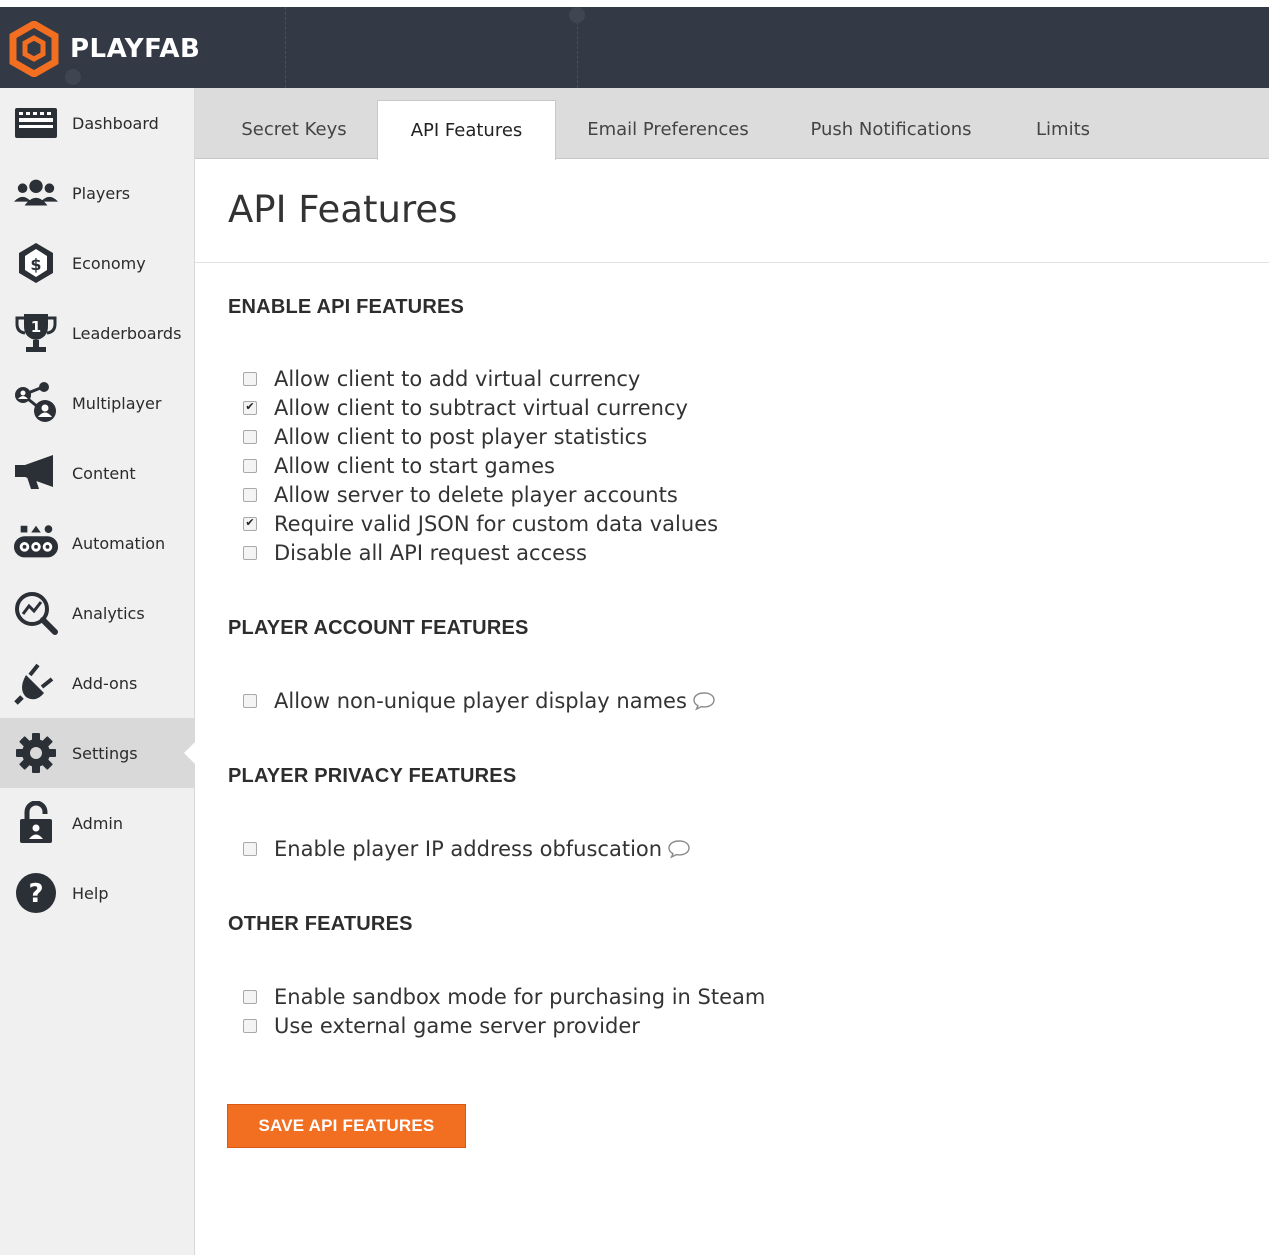 Image resolution: width=1269 pixels, height=1255 pixels. I want to click on sidebar-item-analytics: Analytics, so click(97, 613).